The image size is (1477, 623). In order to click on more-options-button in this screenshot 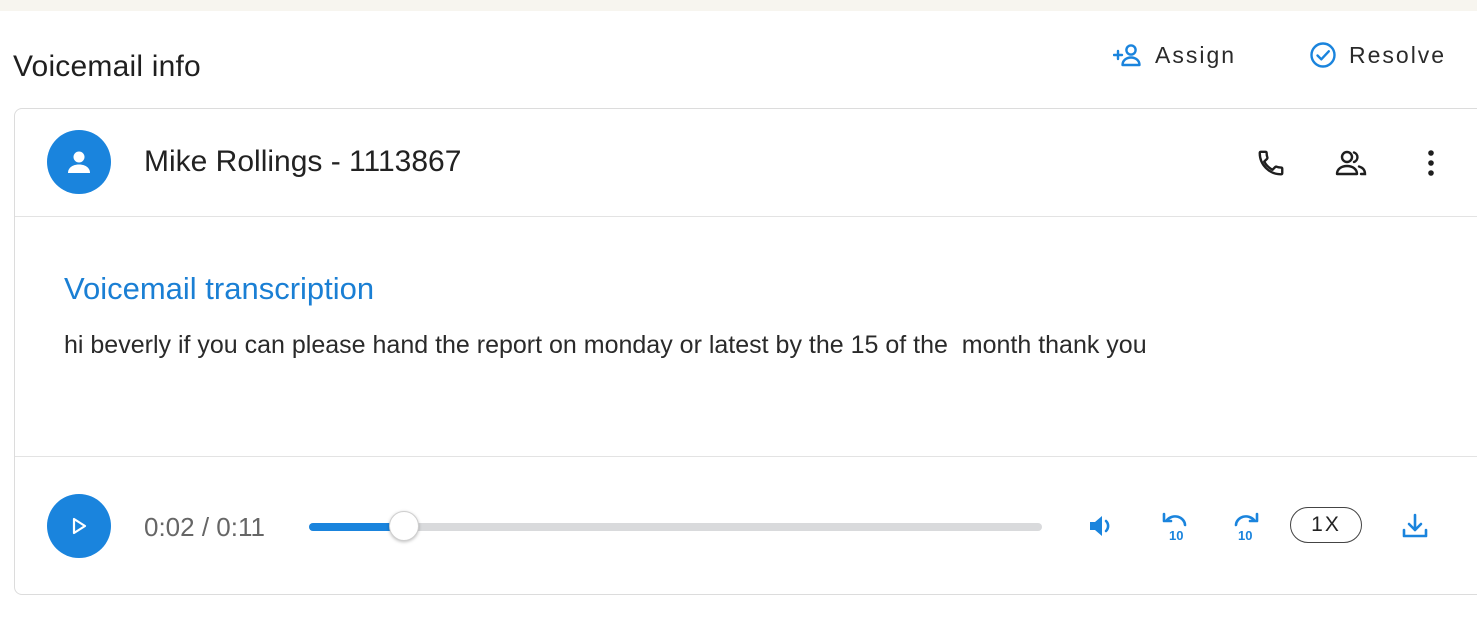, I will do `click(1431, 163)`.